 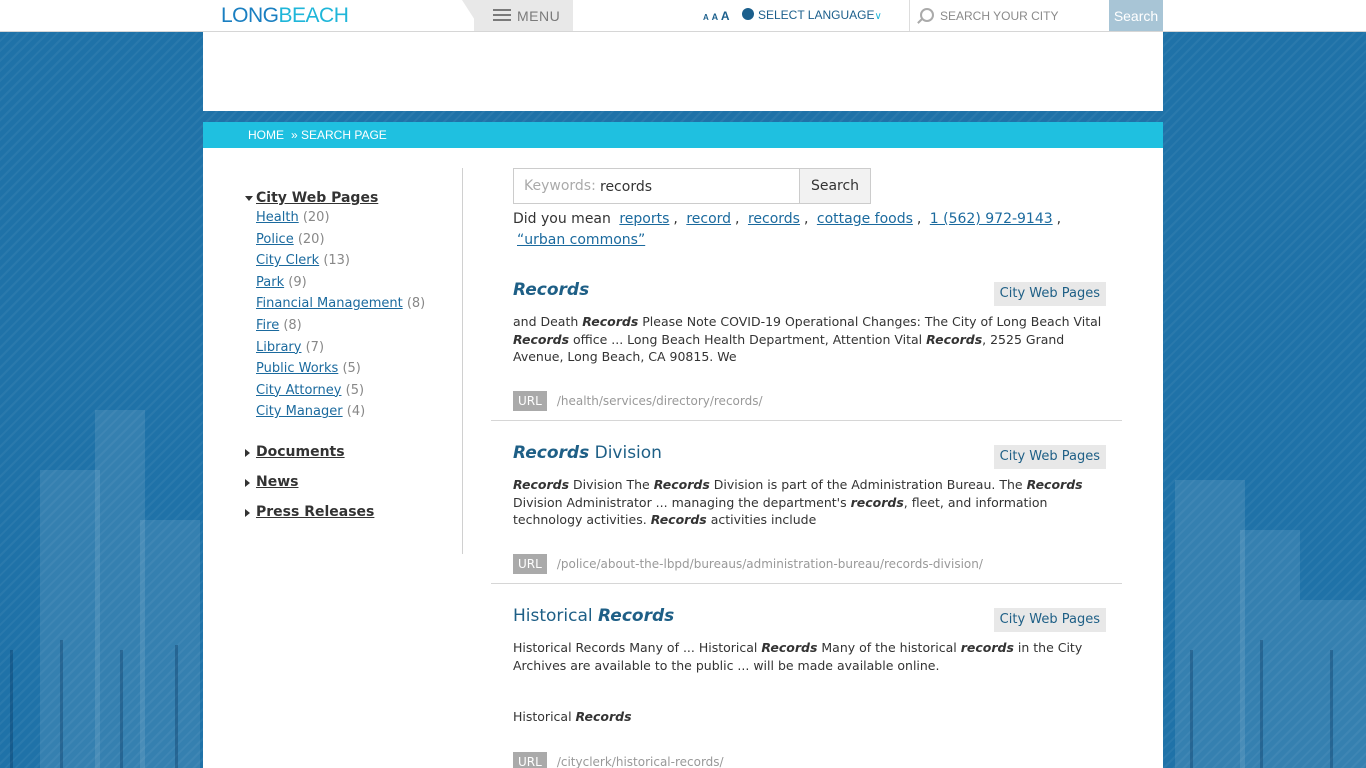 I want to click on suggestion-link: 1 (562) 972-9143, so click(x=991, y=219).